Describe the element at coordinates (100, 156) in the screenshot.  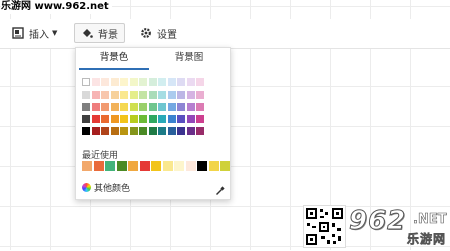
I see `recent-colors-label: 最近使用` at that location.